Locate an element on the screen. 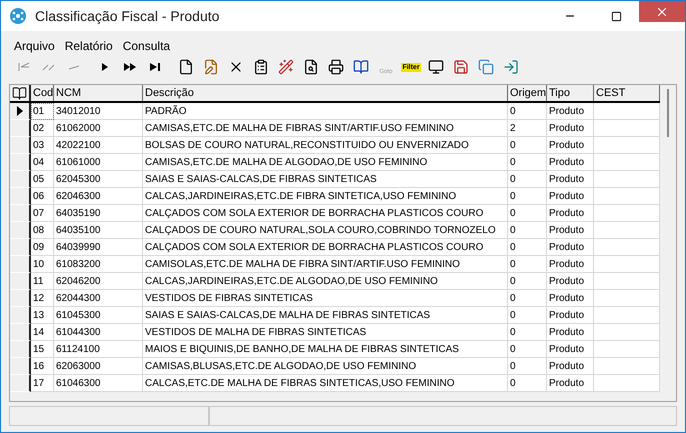  table-cell: CAMISAS,ETC.DE MALHA DE FIBRAS SINT/ARTIF.USO FEMININO is located at coordinates (325, 128).